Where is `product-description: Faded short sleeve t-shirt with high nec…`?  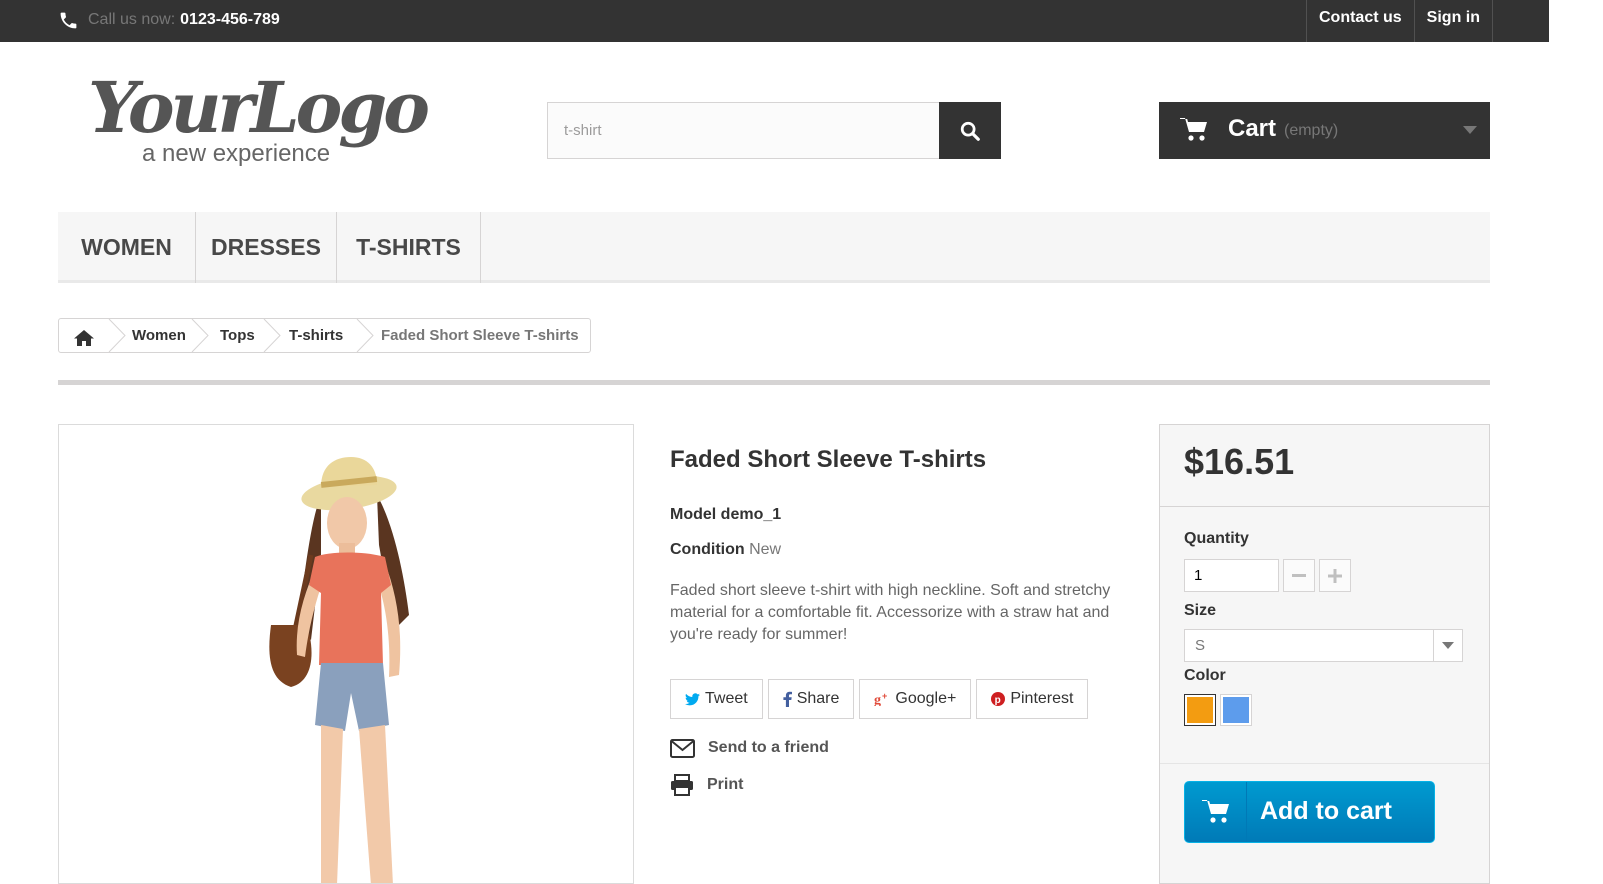
product-description: Faded short sleeve t-shirt with high nec… is located at coordinates (890, 612).